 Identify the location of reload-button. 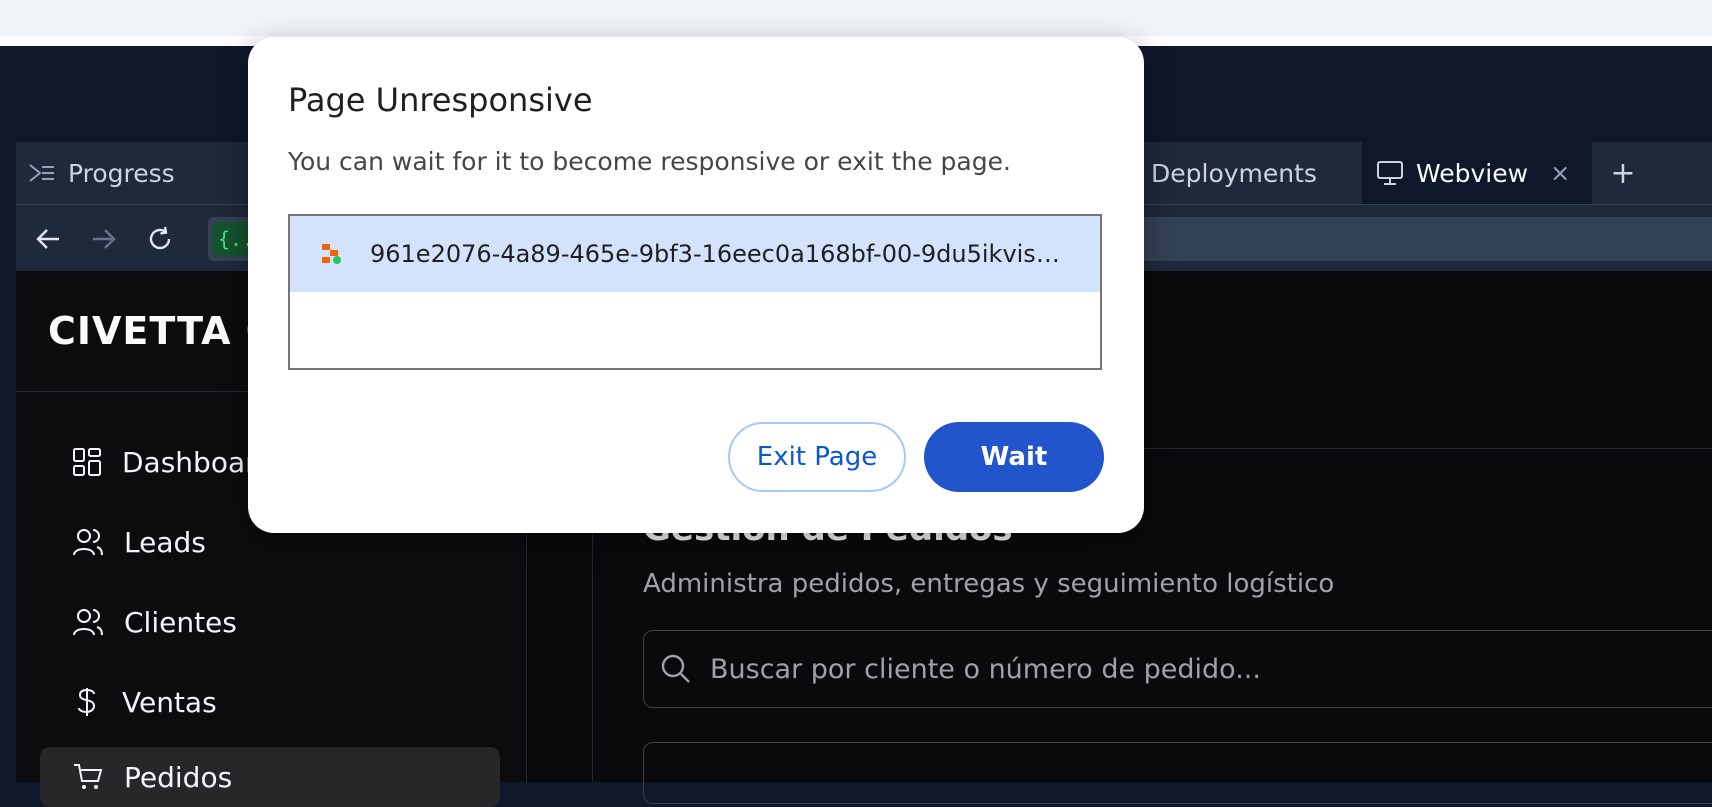
(160, 239).